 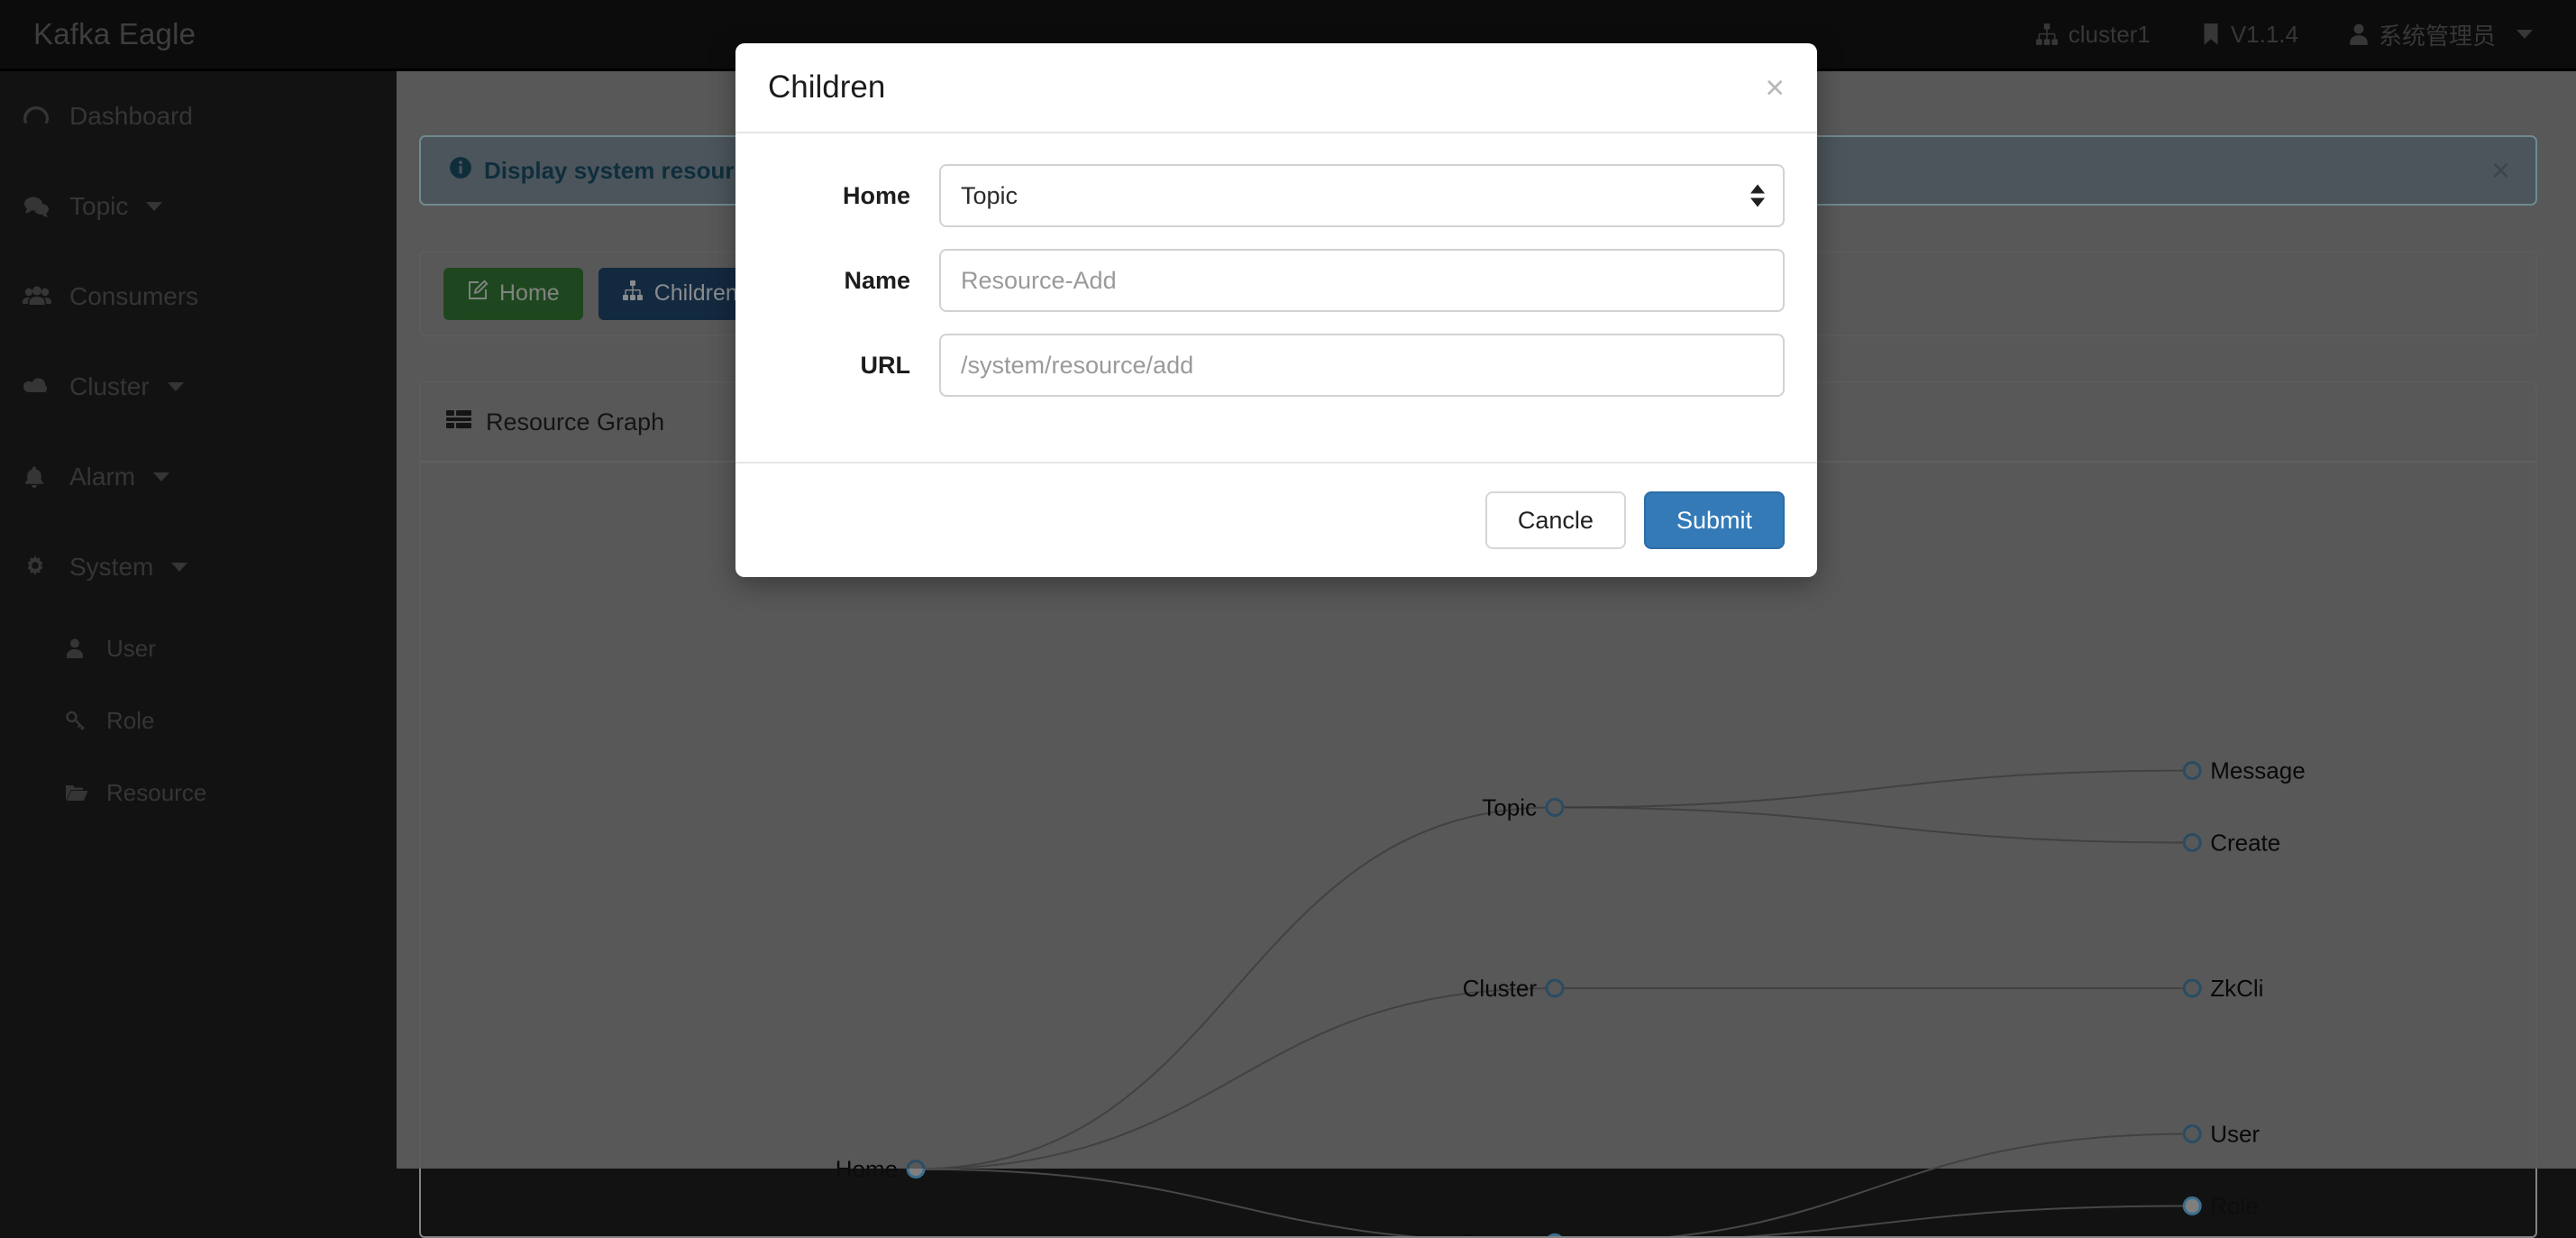 I want to click on name-input-placeholder: Resource-Add, so click(x=1039, y=280).